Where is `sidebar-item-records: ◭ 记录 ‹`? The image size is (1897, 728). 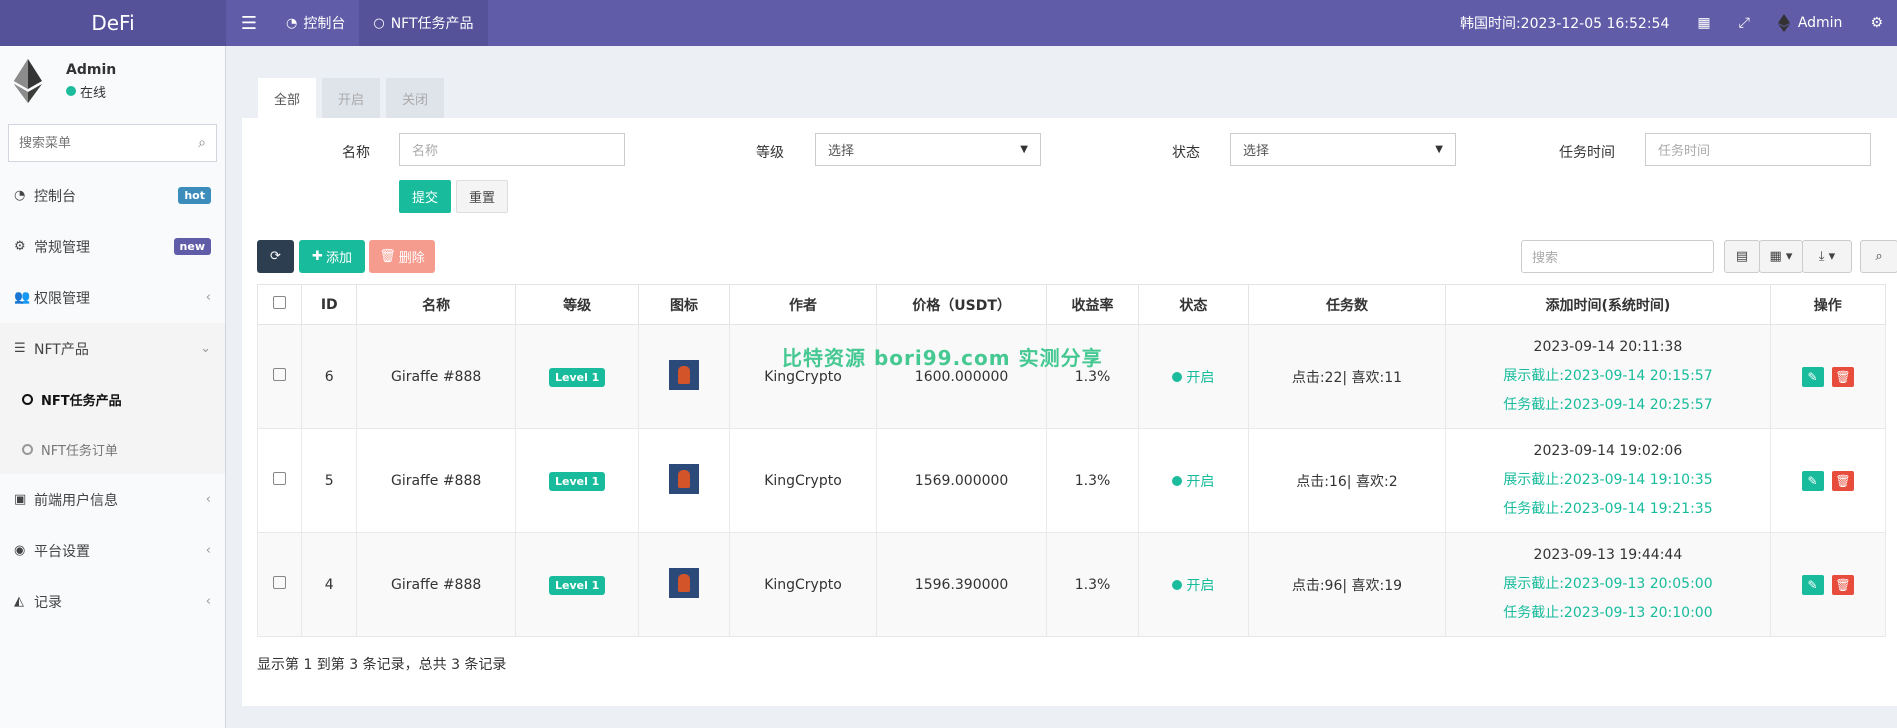
sidebar-item-records: ◭ 记录 ‹ is located at coordinates (112, 601).